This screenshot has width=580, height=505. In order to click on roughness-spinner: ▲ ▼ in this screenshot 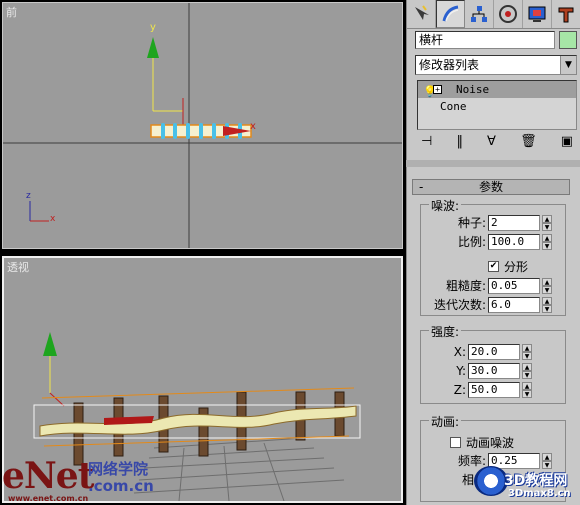, I will do `click(547, 285)`.